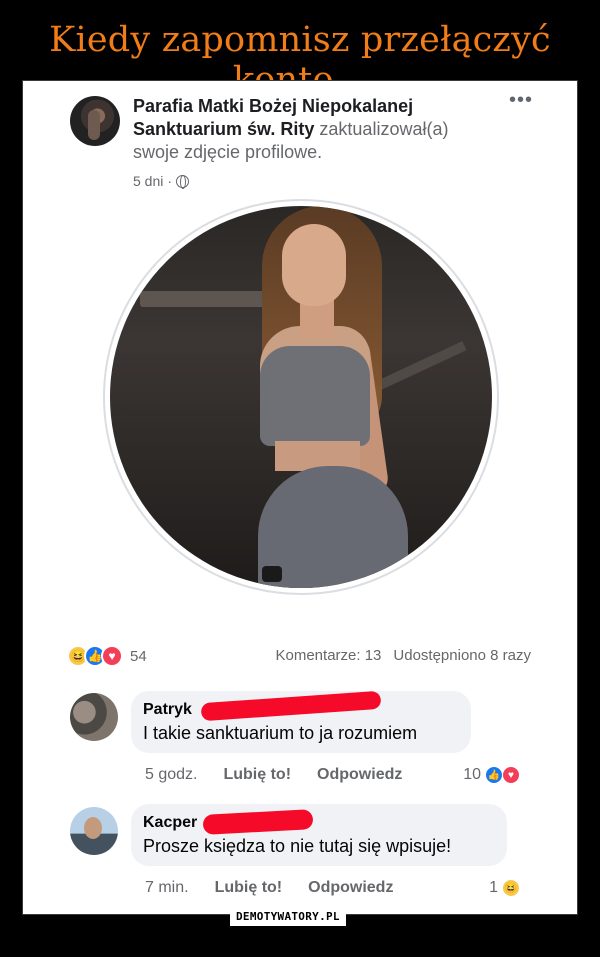 This screenshot has height=957, width=600. I want to click on haha-icon: 😆, so click(511, 888).